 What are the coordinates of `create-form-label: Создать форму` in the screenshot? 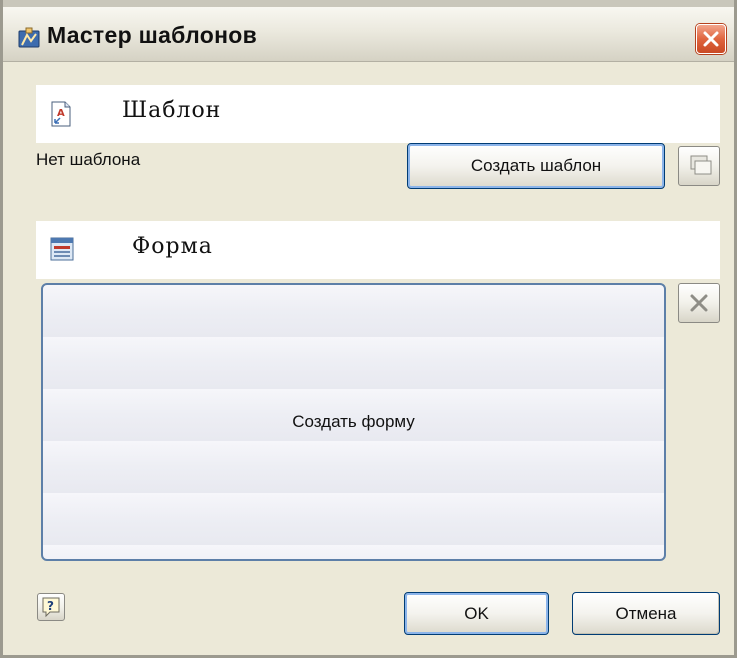 It's located at (353, 421).